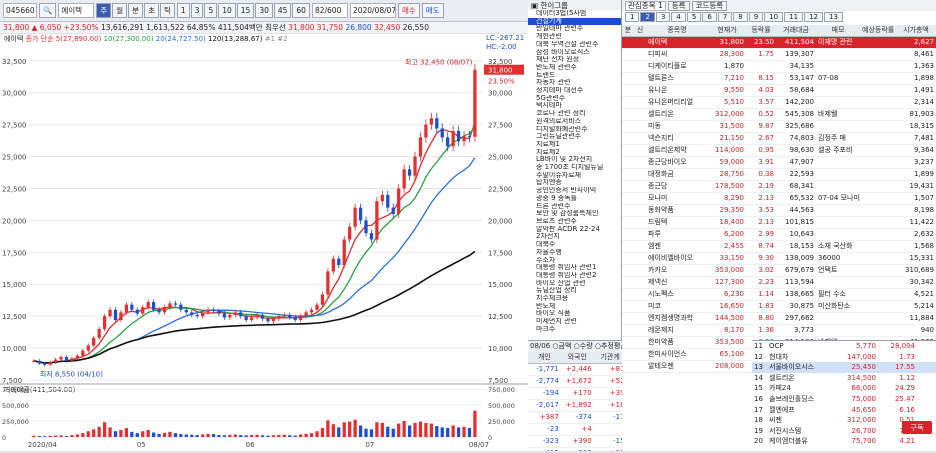  What do you see at coordinates (779, 282) in the screenshot?
I see `watch-row: 제넥신 127,300 2.23 113,594 30,342` at bounding box center [779, 282].